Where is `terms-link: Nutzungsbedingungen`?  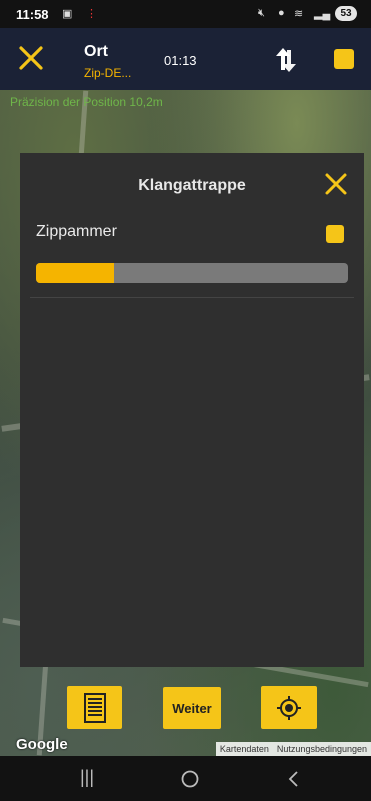 terms-link: Nutzungsbedingungen is located at coordinates (322, 749).